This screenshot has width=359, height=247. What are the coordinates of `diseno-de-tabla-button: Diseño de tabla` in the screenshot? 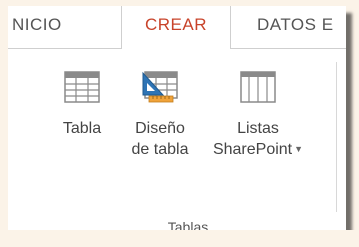 It's located at (160, 114).